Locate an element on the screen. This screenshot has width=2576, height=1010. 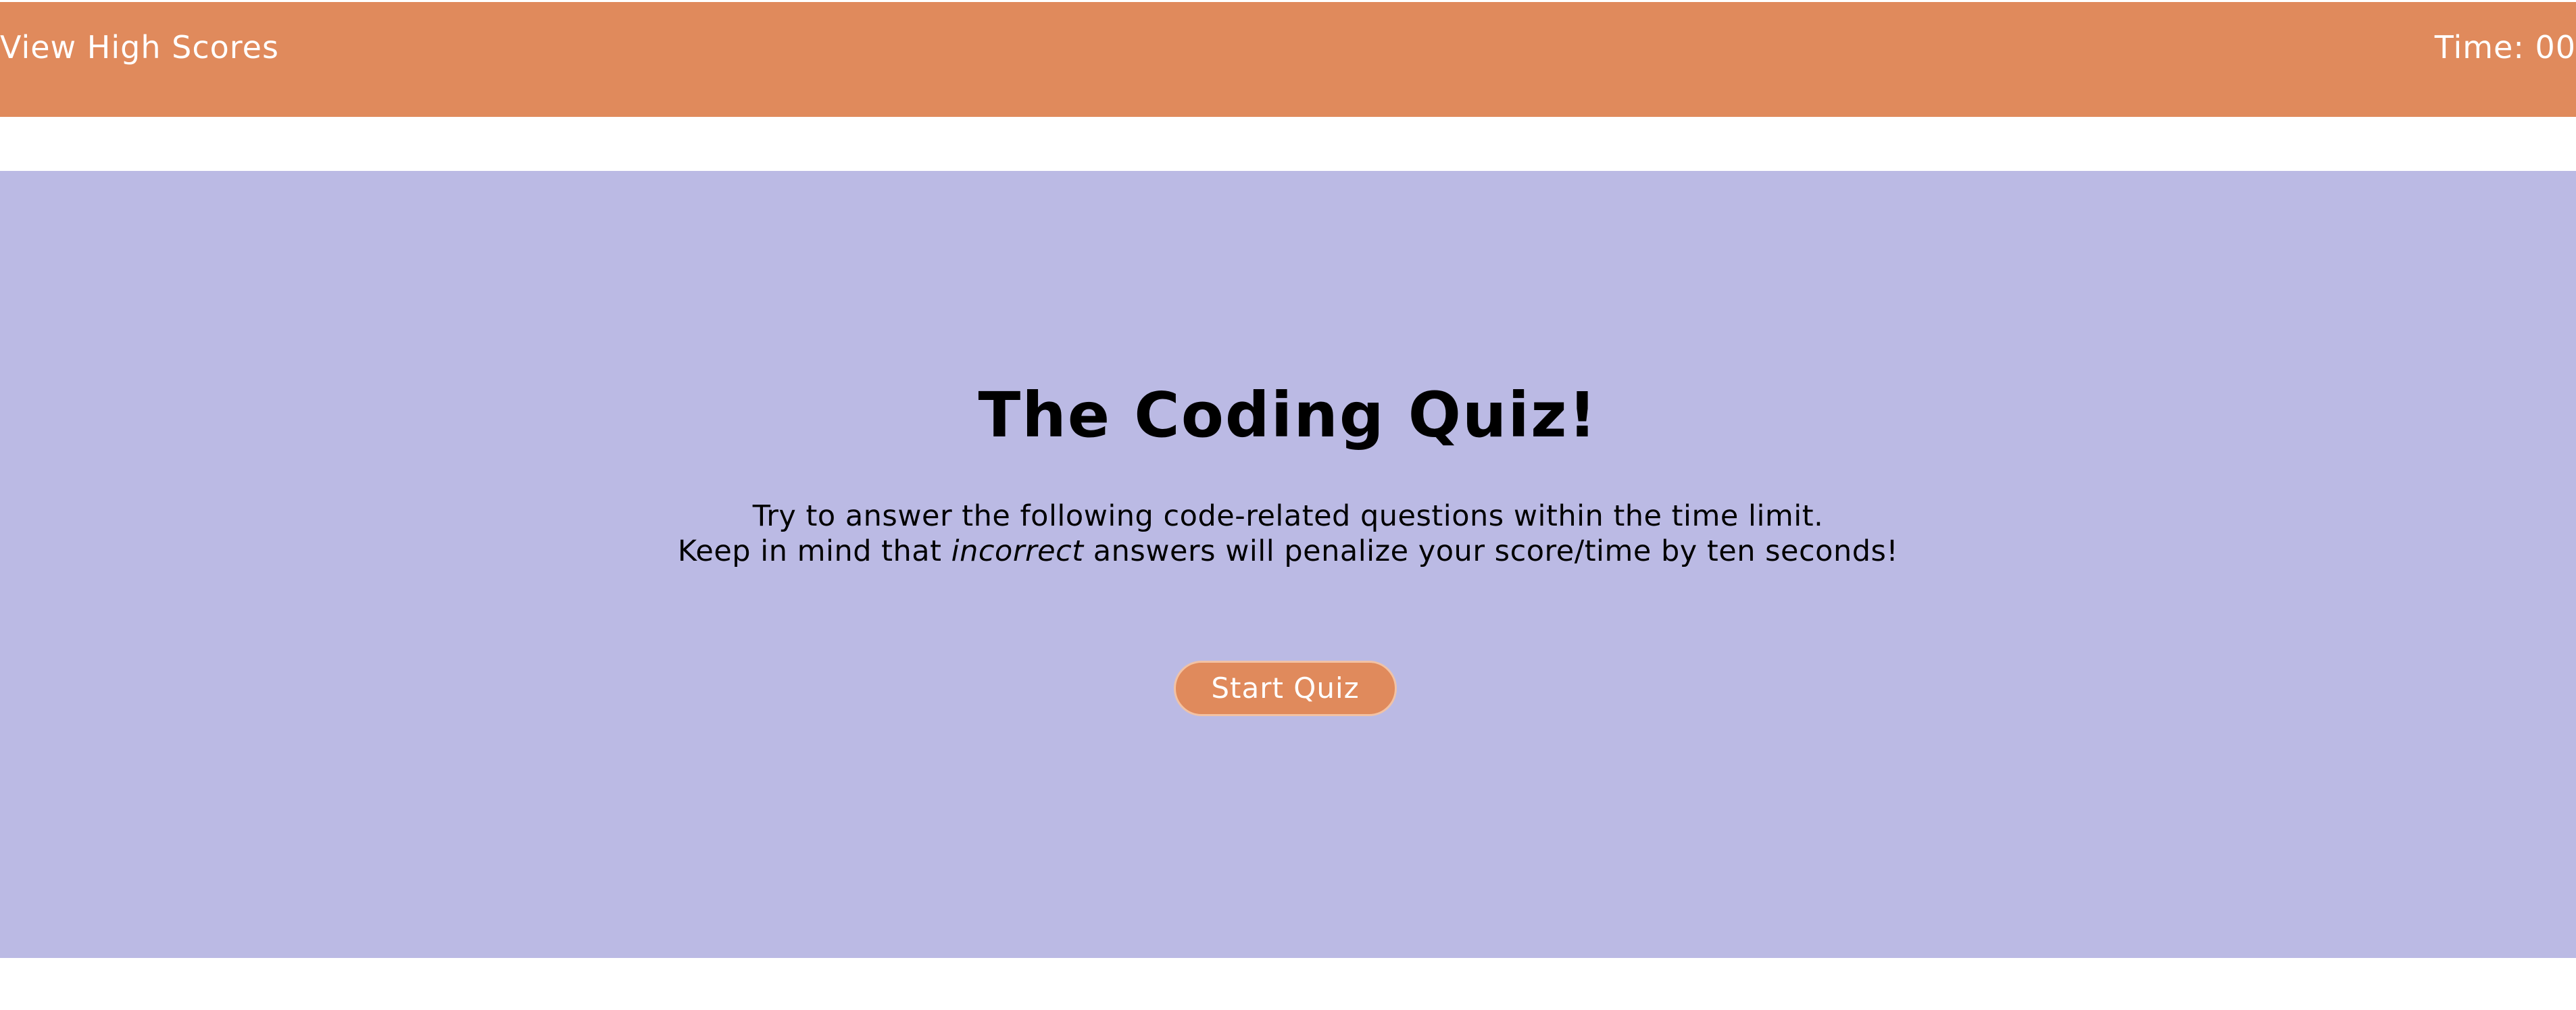
instructions-line-2-start: Keep in mind that is located at coordinates (814, 551).